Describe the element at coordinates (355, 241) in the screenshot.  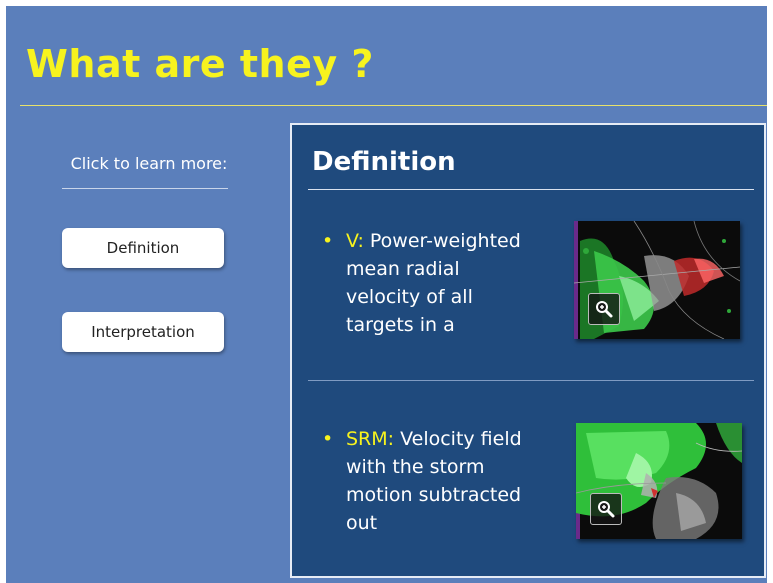
I see `bullet-key: V:` at that location.